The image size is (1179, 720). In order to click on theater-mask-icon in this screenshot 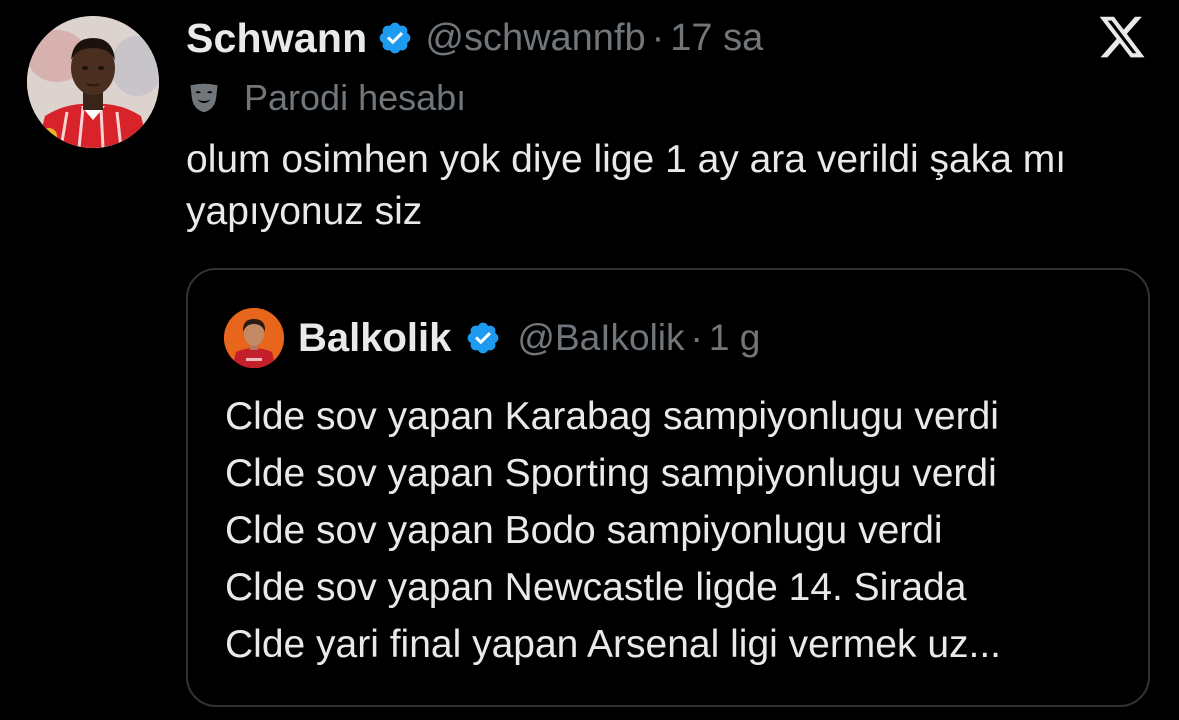, I will do `click(204, 98)`.